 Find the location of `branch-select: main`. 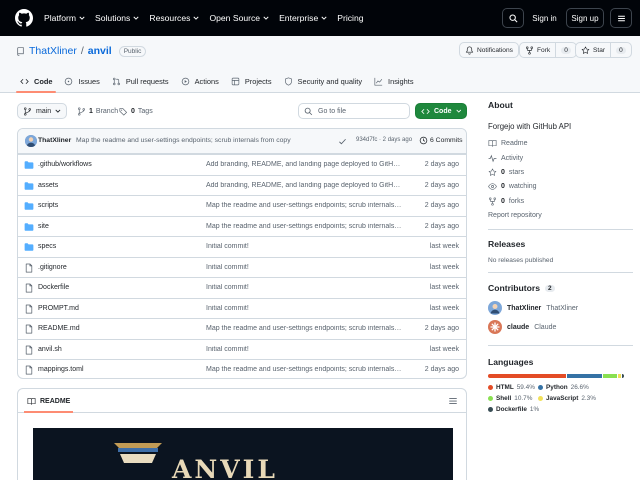

branch-select: main is located at coordinates (42, 111).